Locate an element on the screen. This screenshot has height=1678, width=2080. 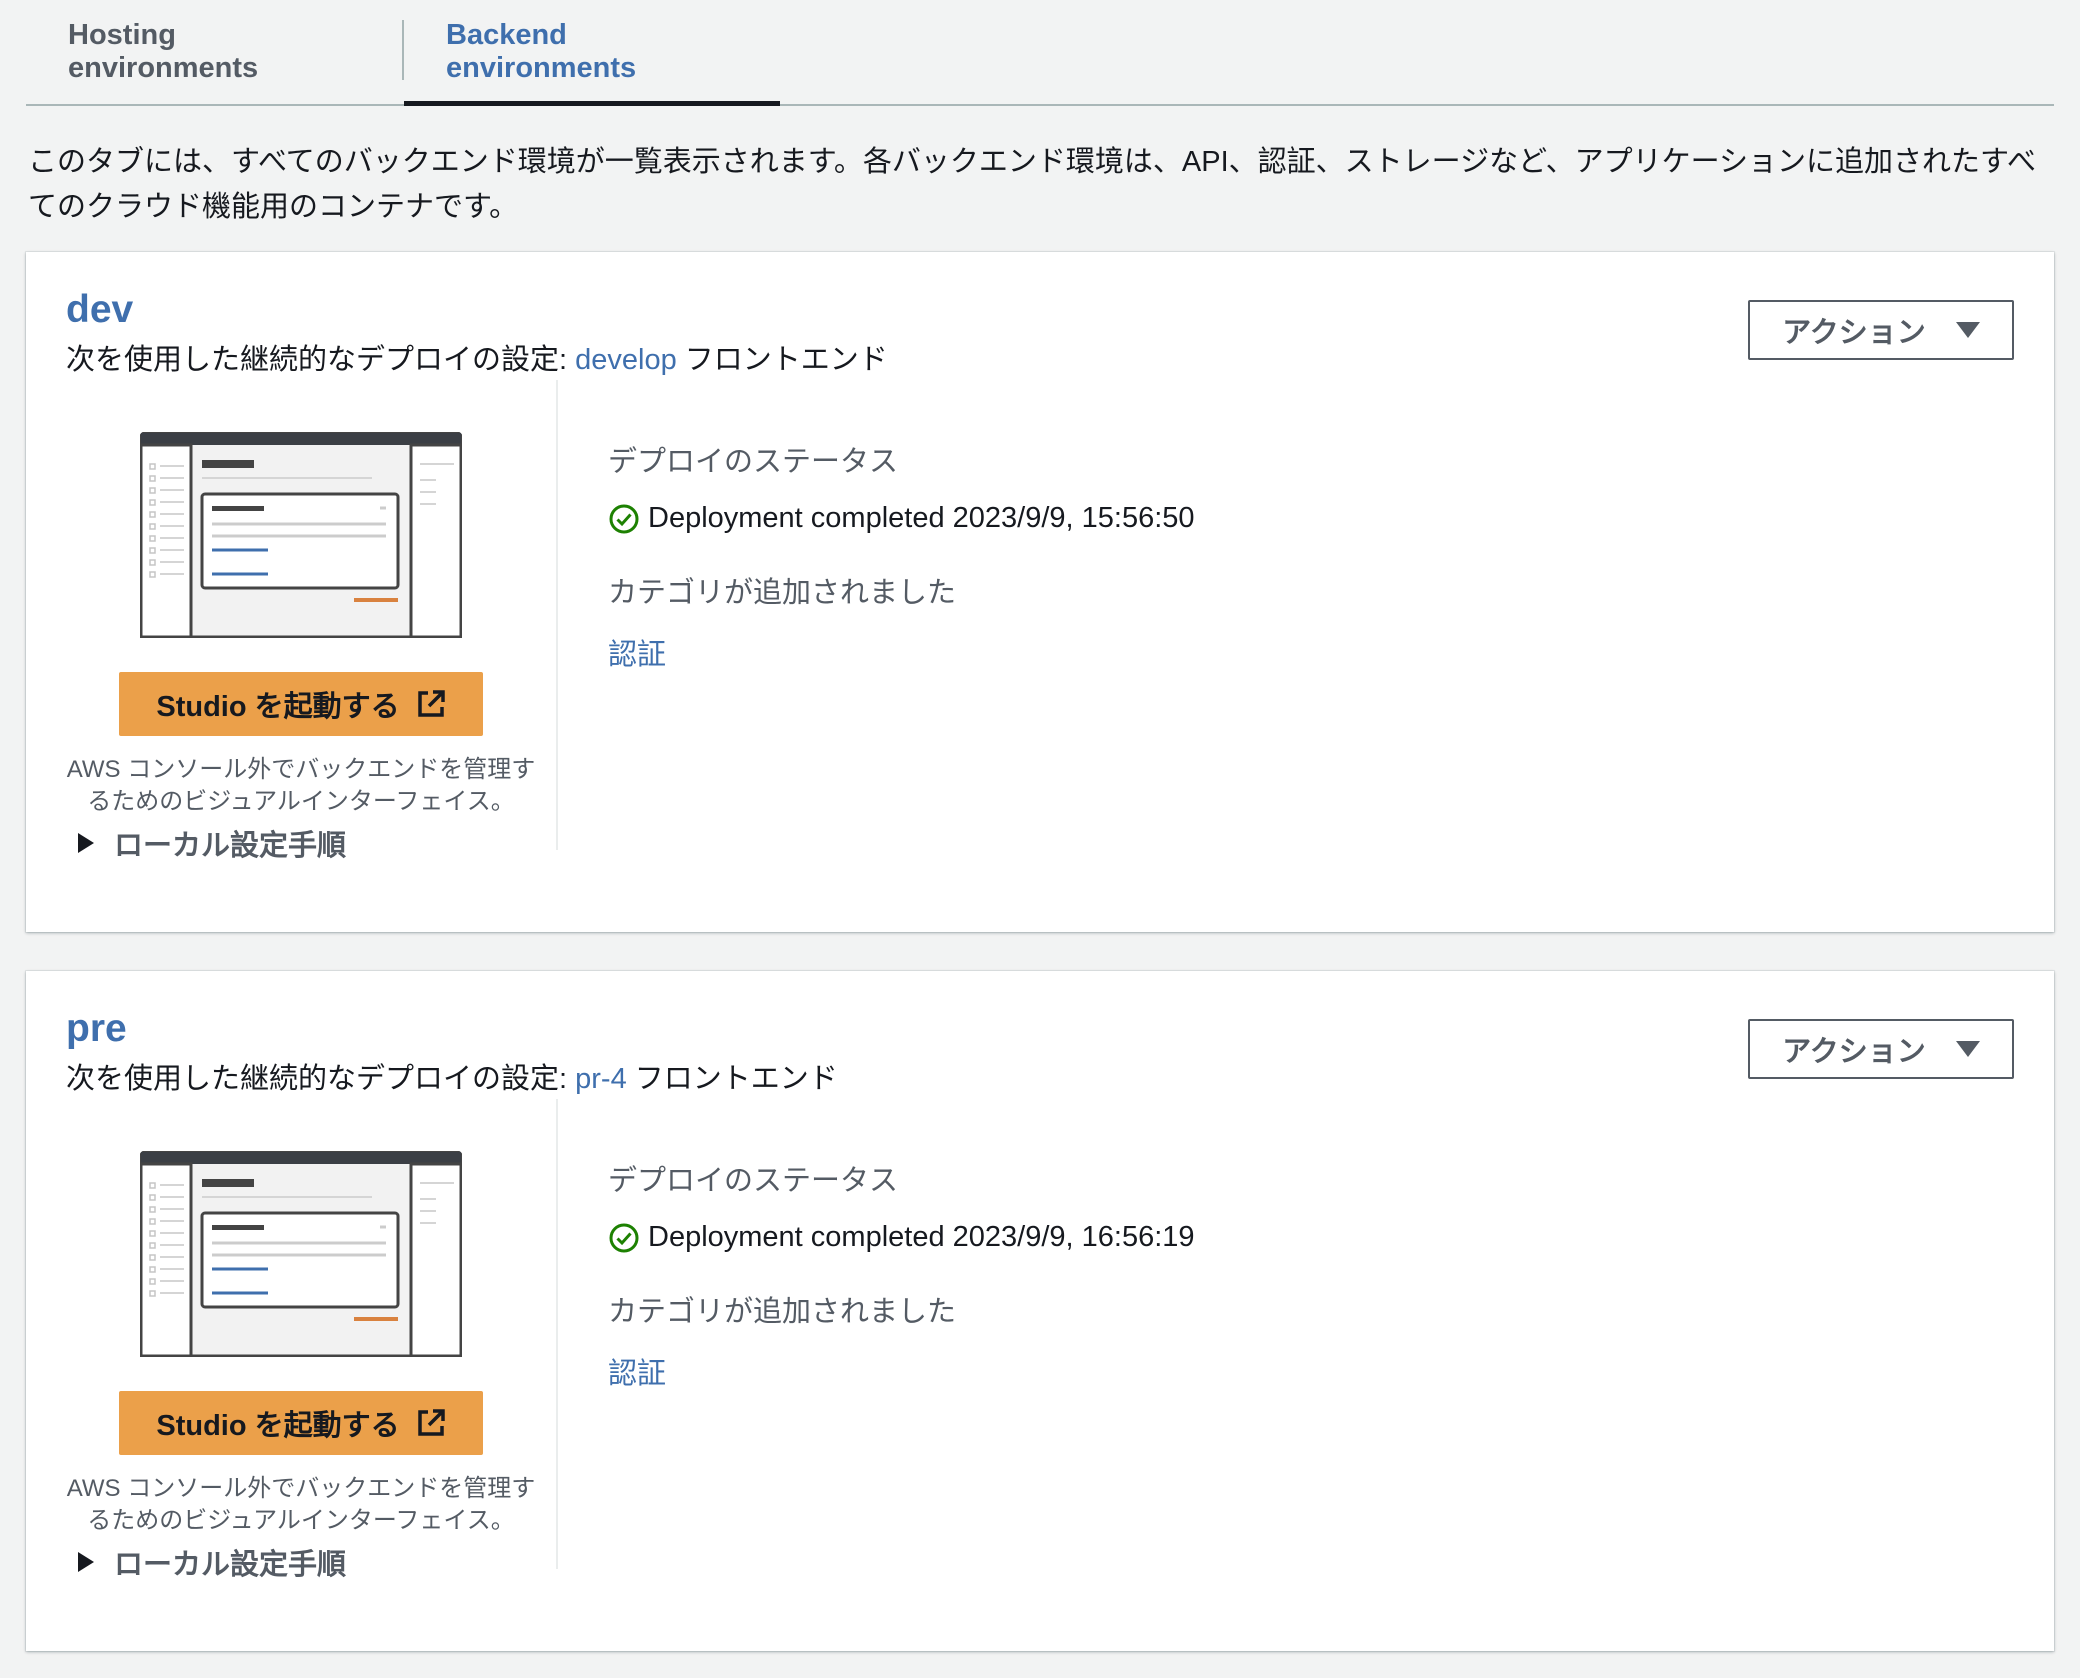
deploy-status: Deployment completed 2023/9/9, 15:56:50 is located at coordinates (901, 518).